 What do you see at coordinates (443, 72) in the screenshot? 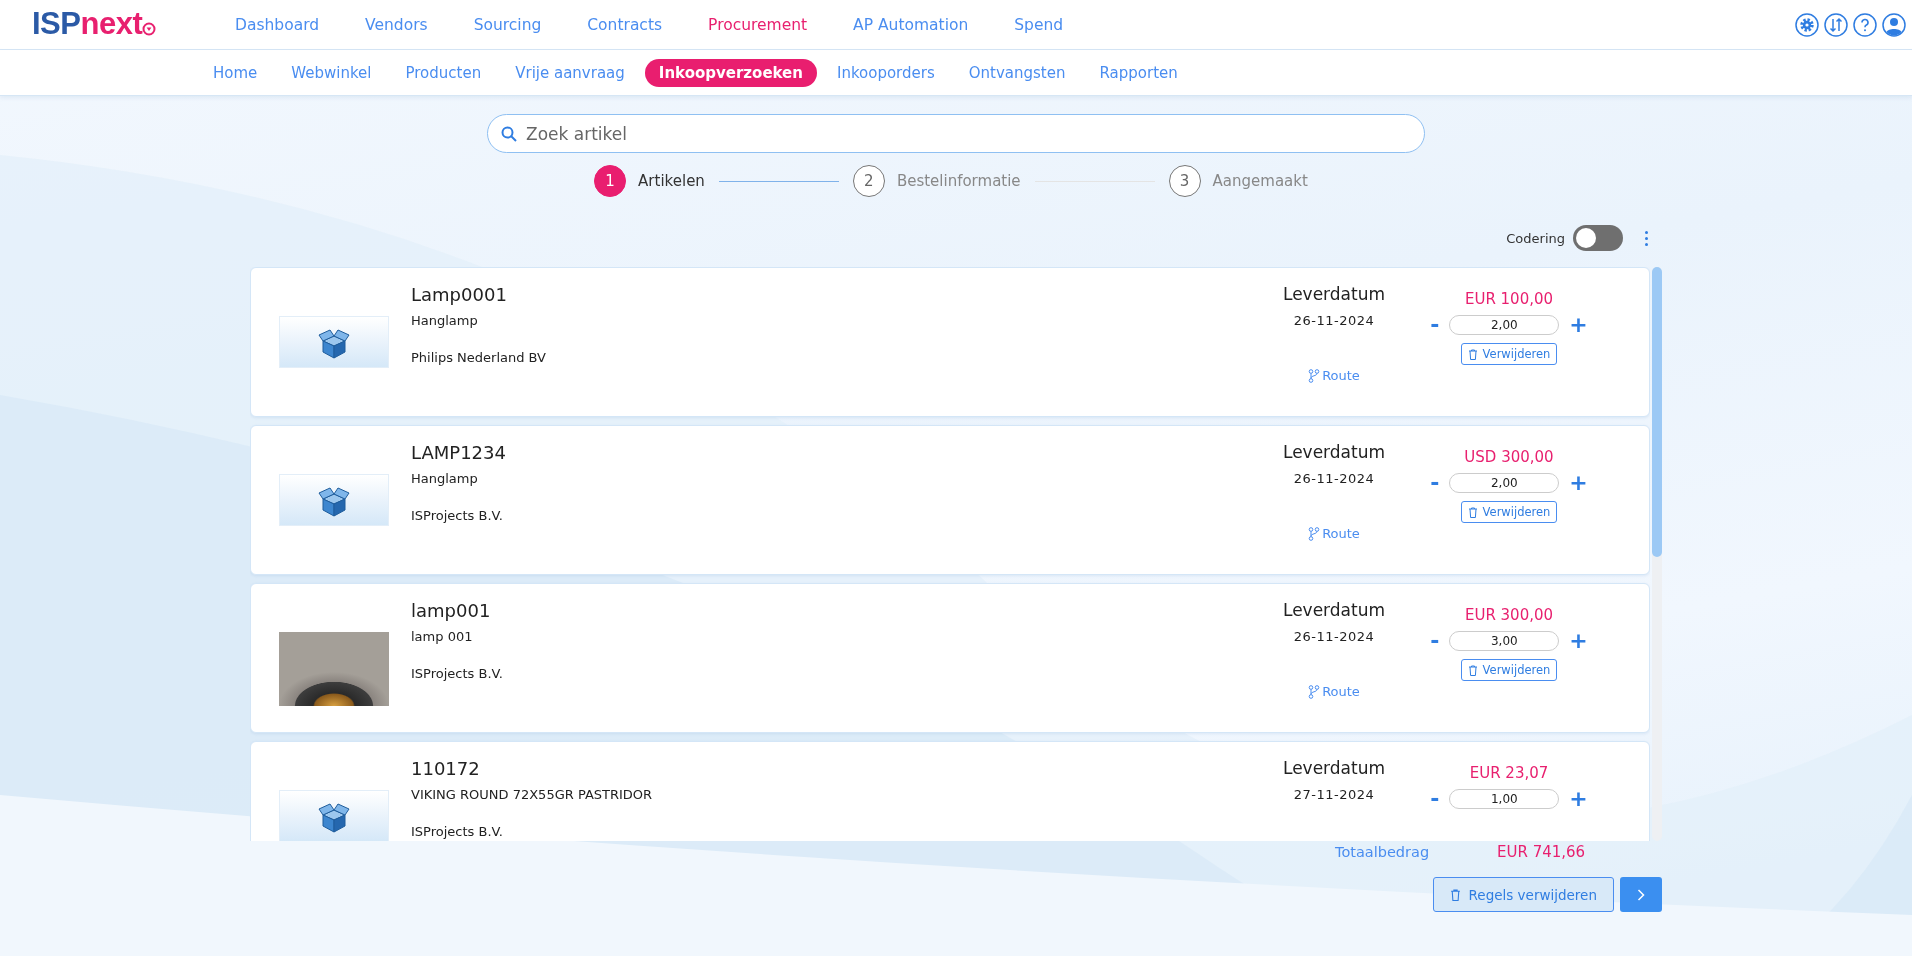
I see `subnav-tab: Producten` at bounding box center [443, 72].